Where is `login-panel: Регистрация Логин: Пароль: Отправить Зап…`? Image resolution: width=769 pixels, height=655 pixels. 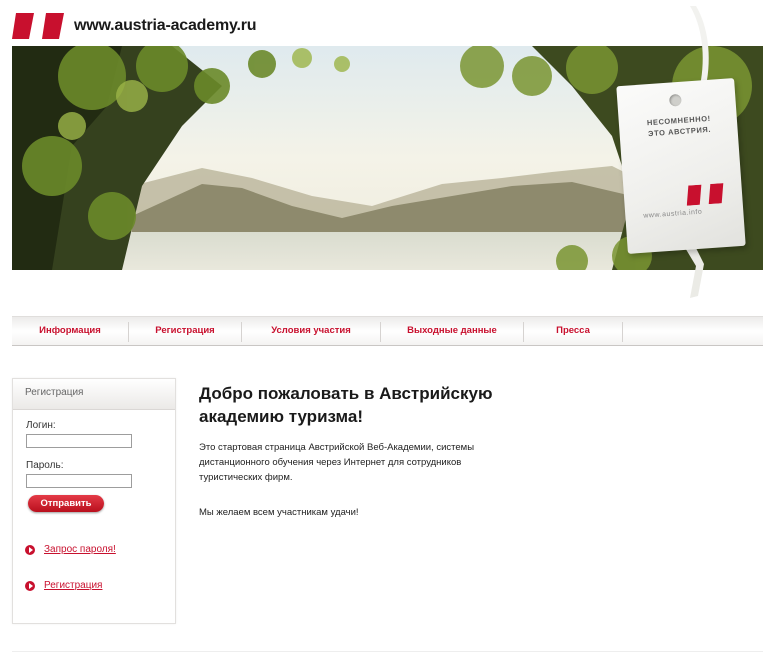 login-panel: Регистрация Логин: Пароль: Отправить Зап… is located at coordinates (94, 501).